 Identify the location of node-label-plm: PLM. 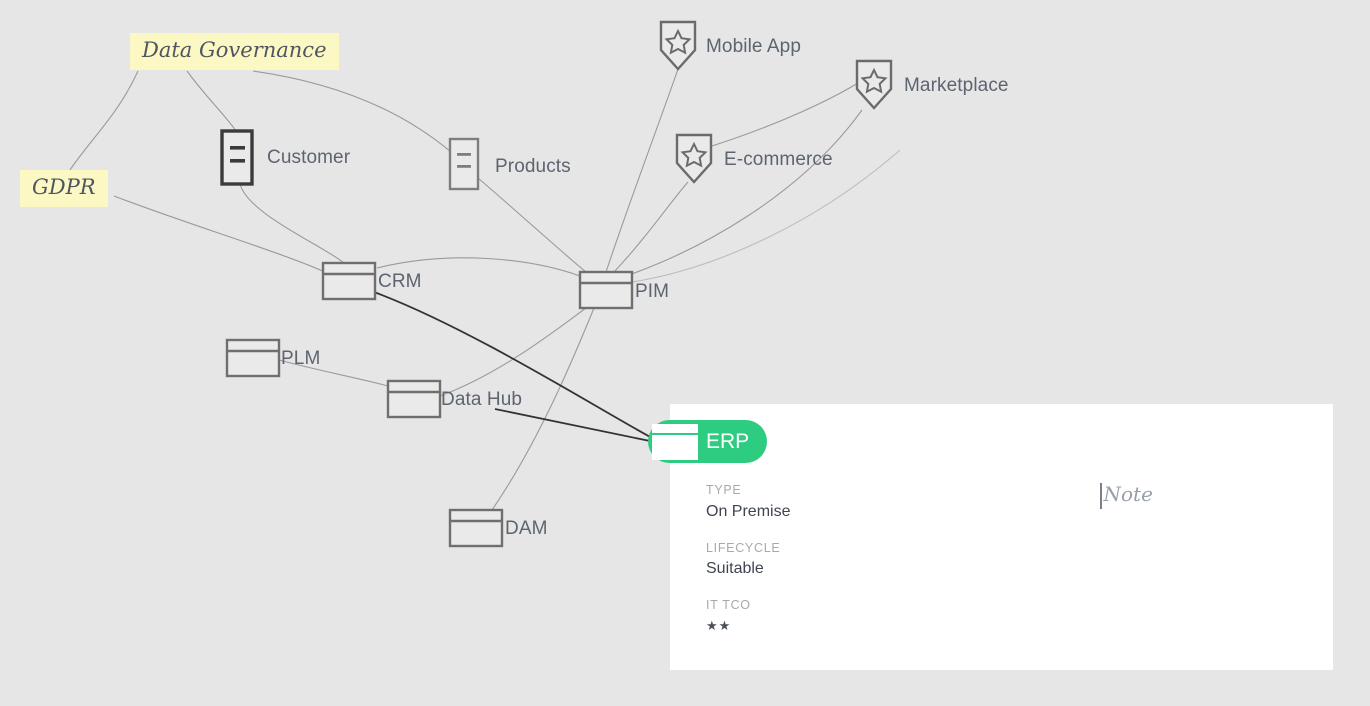
(300, 358).